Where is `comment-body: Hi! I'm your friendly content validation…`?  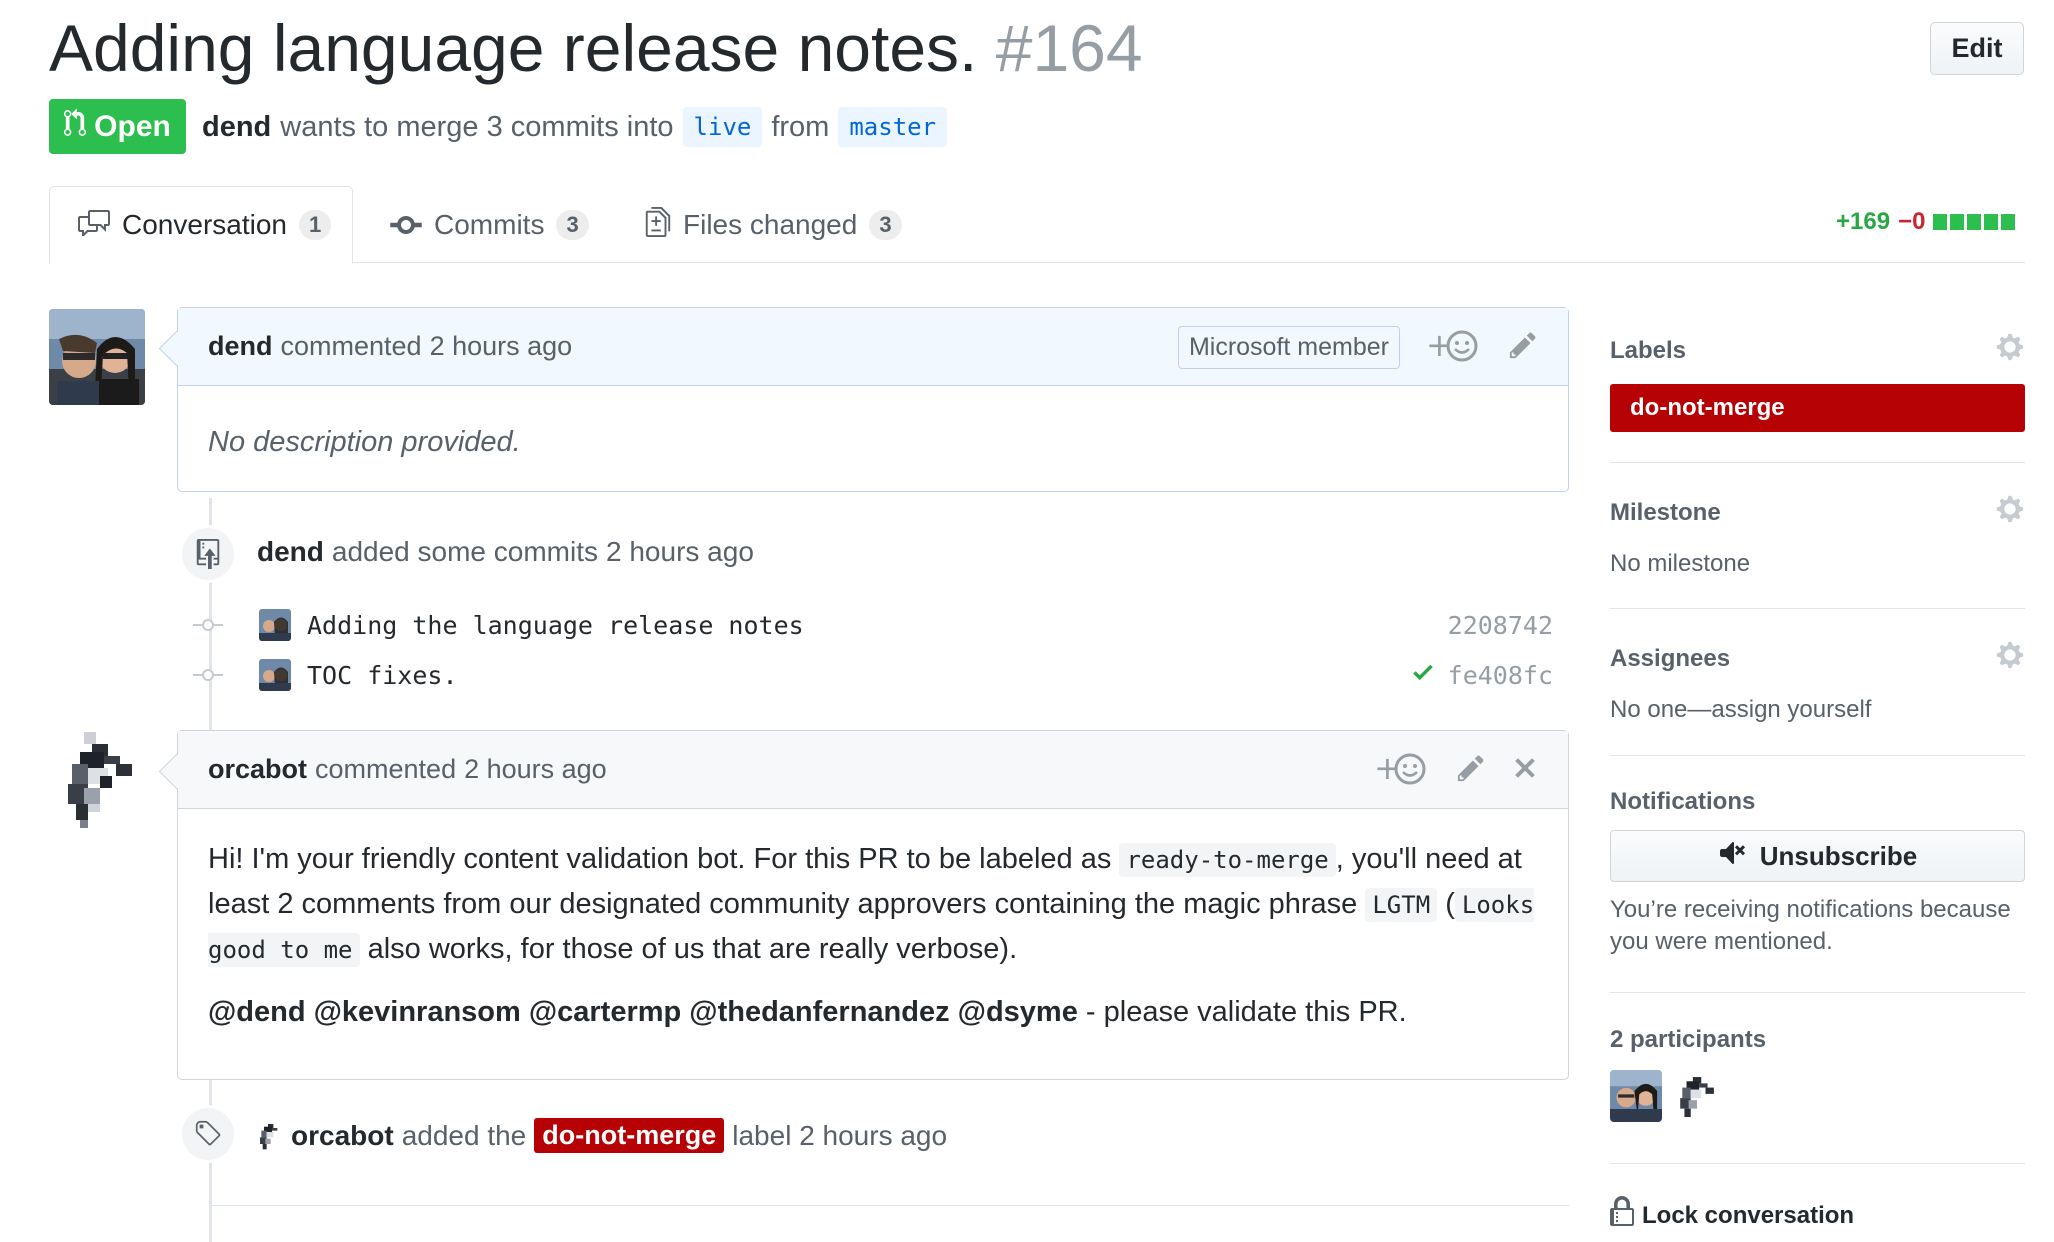 comment-body: Hi! I'm your friendly content validation… is located at coordinates (873, 934).